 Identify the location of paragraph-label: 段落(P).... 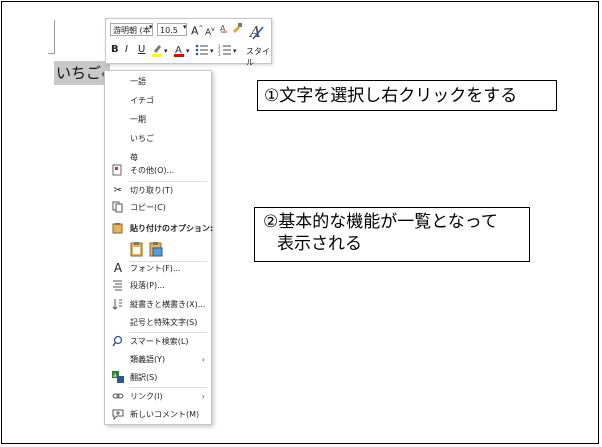
(147, 285).